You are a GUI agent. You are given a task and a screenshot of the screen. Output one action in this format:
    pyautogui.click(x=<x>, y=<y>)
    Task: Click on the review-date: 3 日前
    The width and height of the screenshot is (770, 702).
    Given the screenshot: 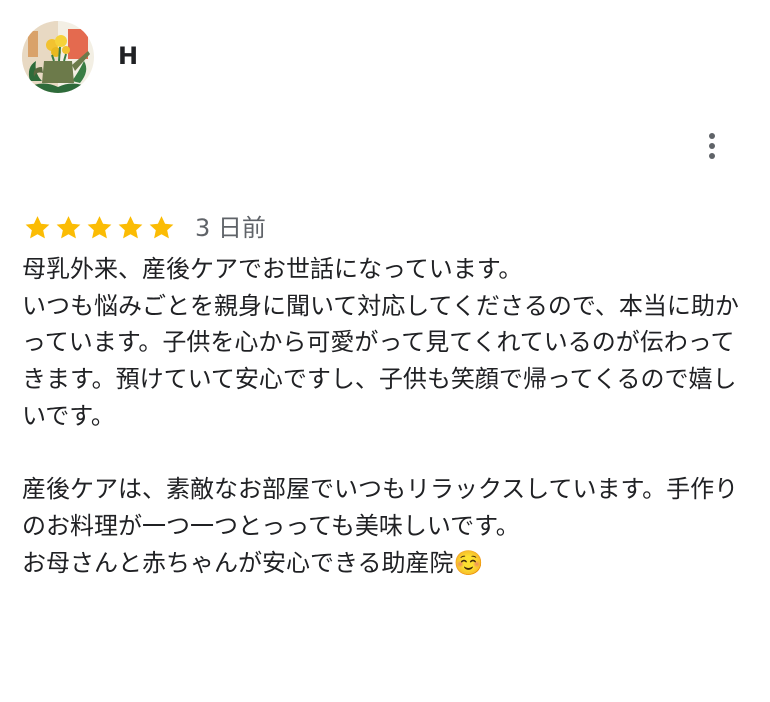 What is the action you would take?
    pyautogui.click(x=230, y=228)
    